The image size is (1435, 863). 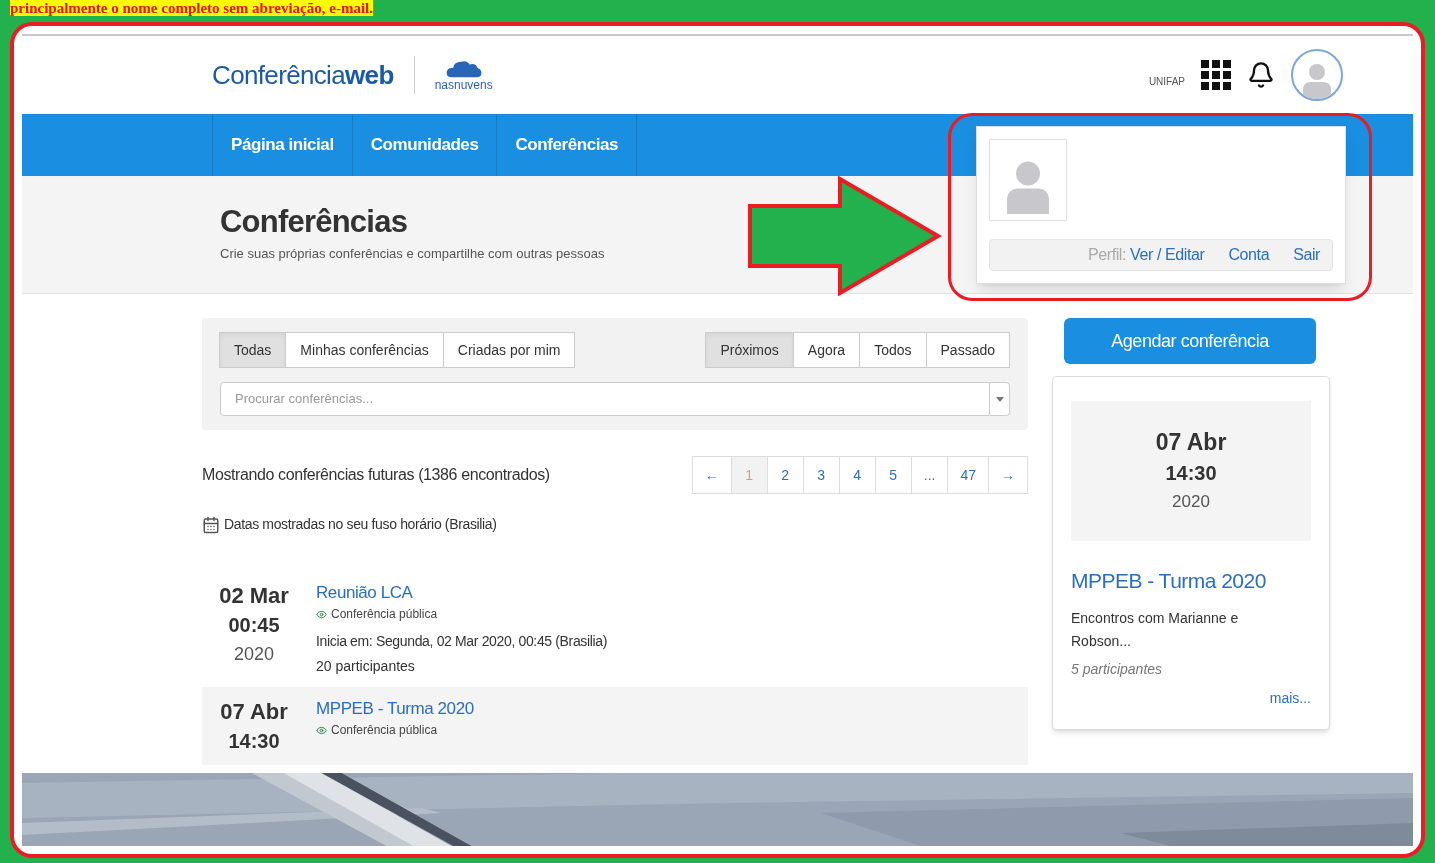 I want to click on profile-link: Conta, so click(x=1249, y=255).